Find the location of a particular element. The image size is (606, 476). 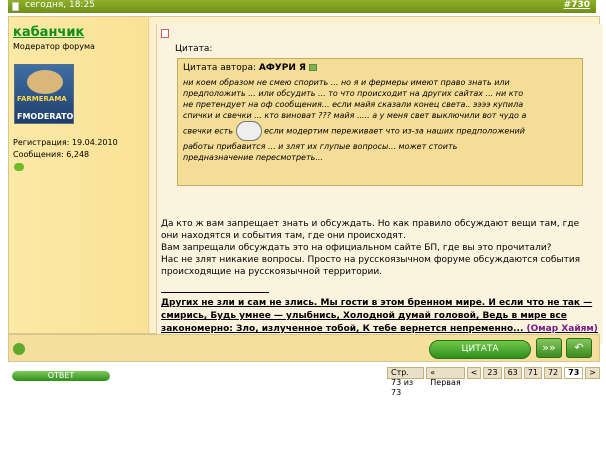

post-header: сегодня, 18:25 #730 is located at coordinates (302, 6).